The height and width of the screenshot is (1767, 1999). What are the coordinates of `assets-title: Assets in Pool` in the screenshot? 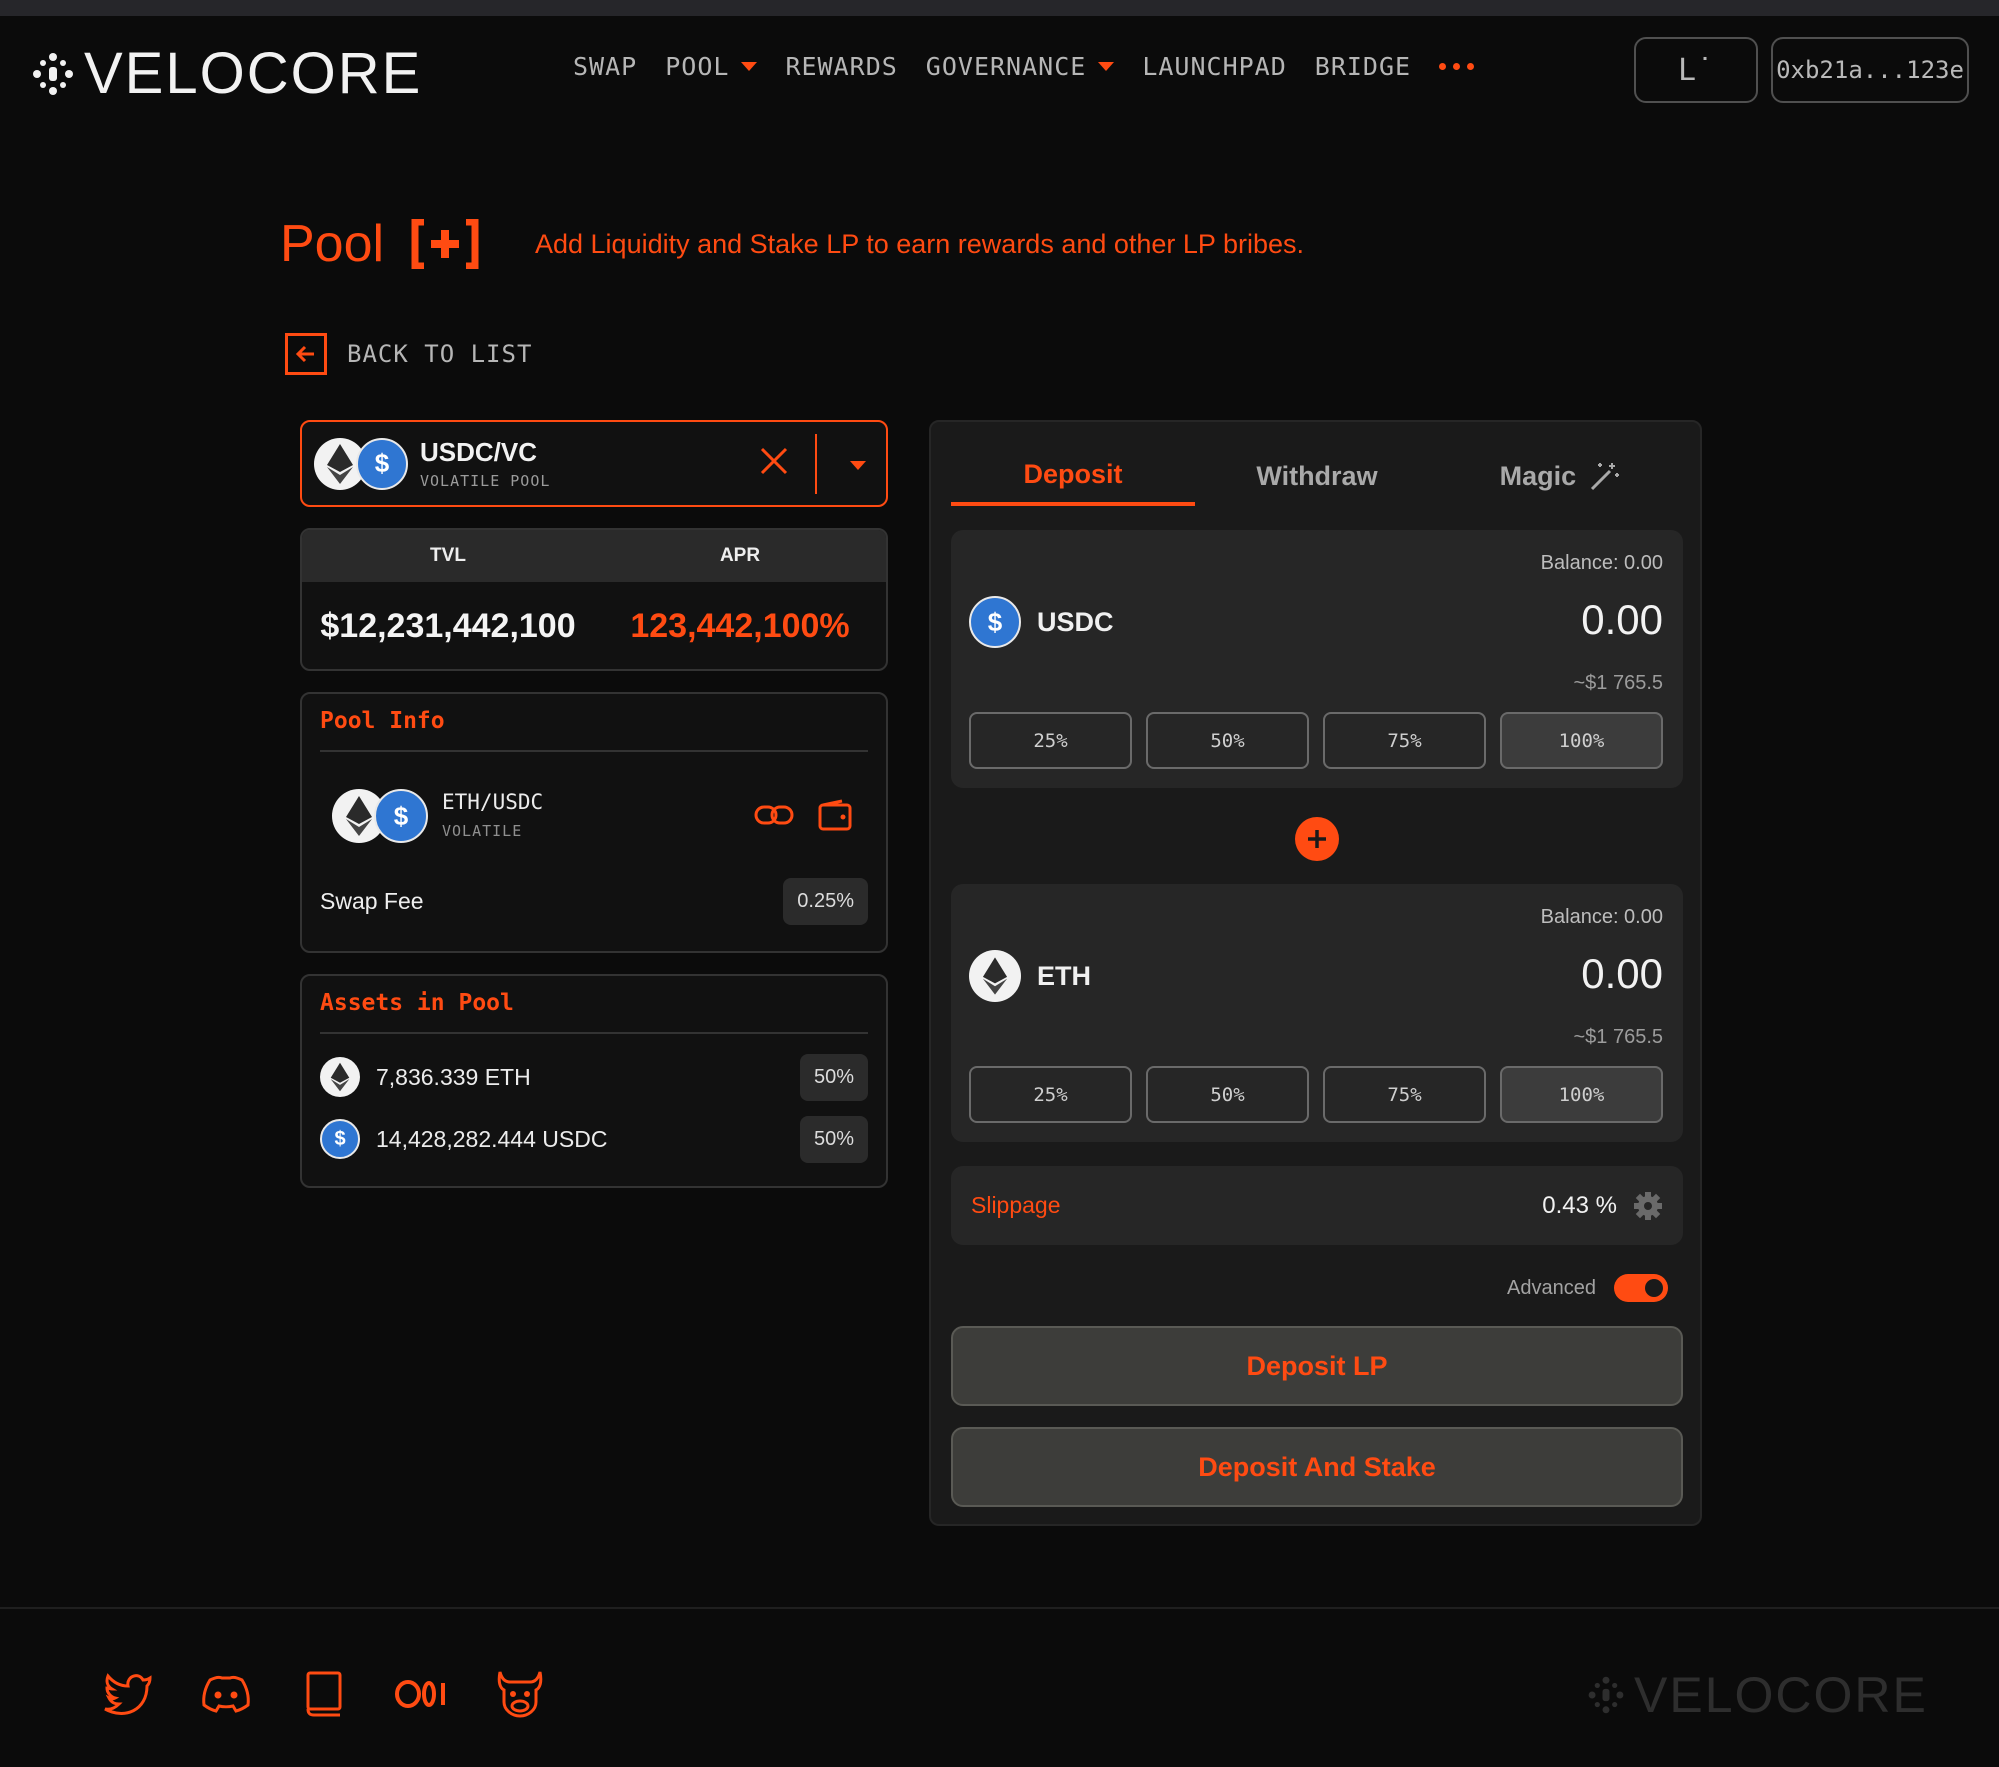 It's located at (417, 1003).